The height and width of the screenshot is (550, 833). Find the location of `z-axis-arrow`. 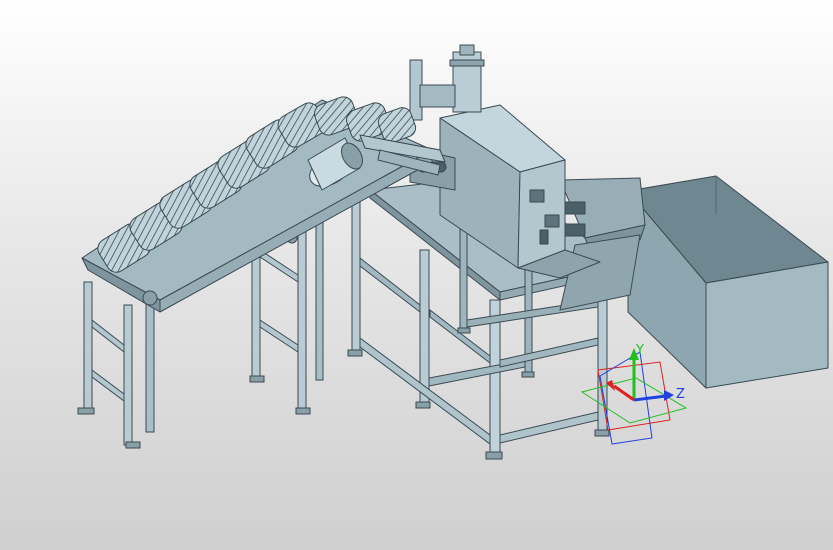

z-axis-arrow is located at coordinates (650, 398).